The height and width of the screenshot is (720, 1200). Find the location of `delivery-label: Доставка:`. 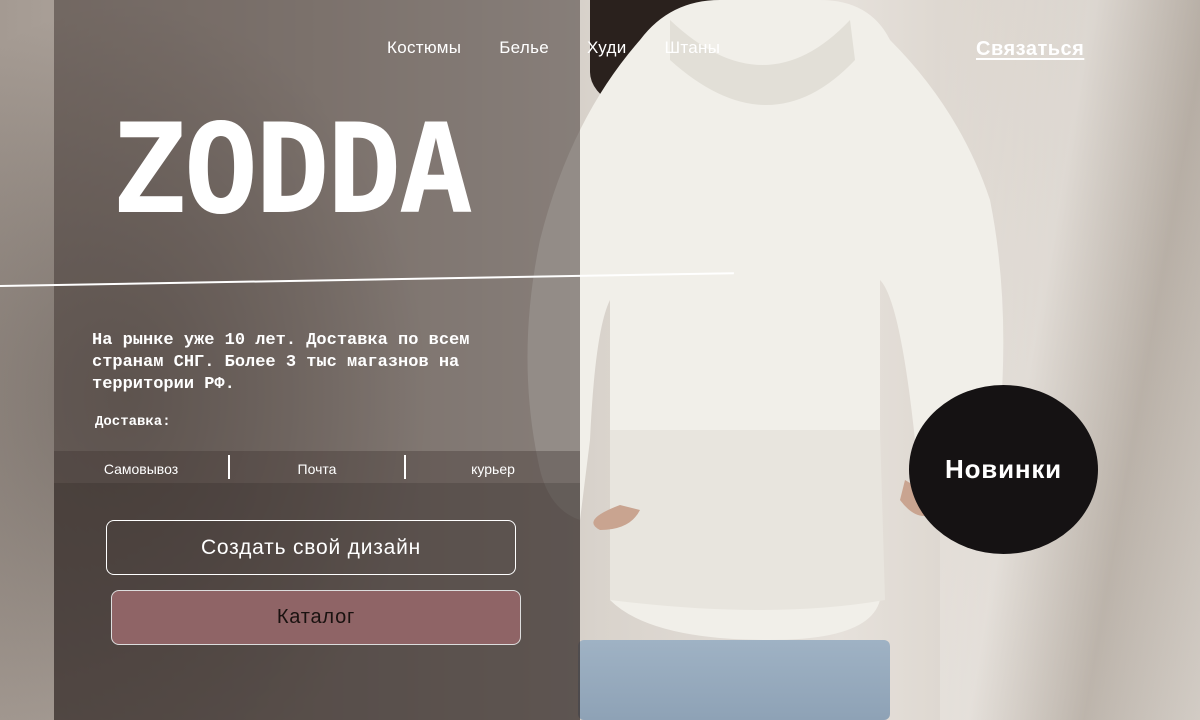

delivery-label: Доставка: is located at coordinates (133, 422).